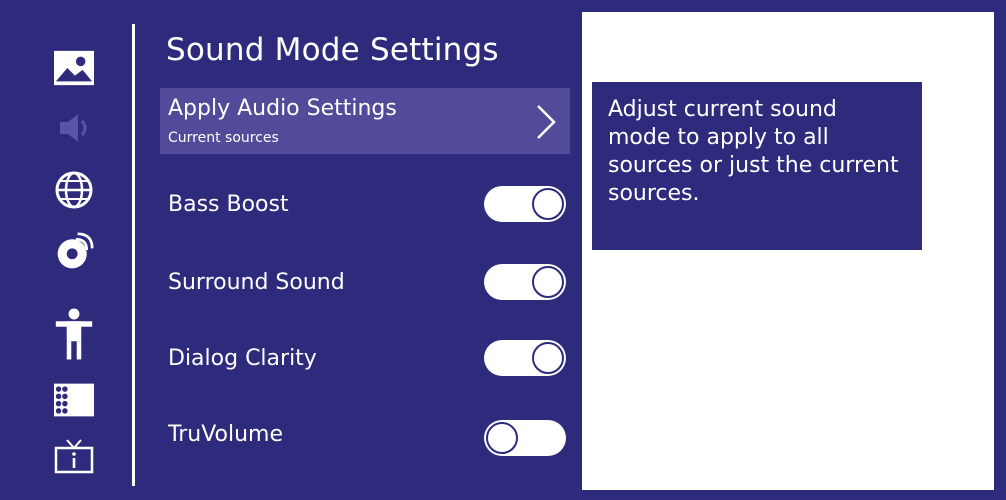  Describe the element at coordinates (74, 68) in the screenshot. I see `picture-icon` at that location.